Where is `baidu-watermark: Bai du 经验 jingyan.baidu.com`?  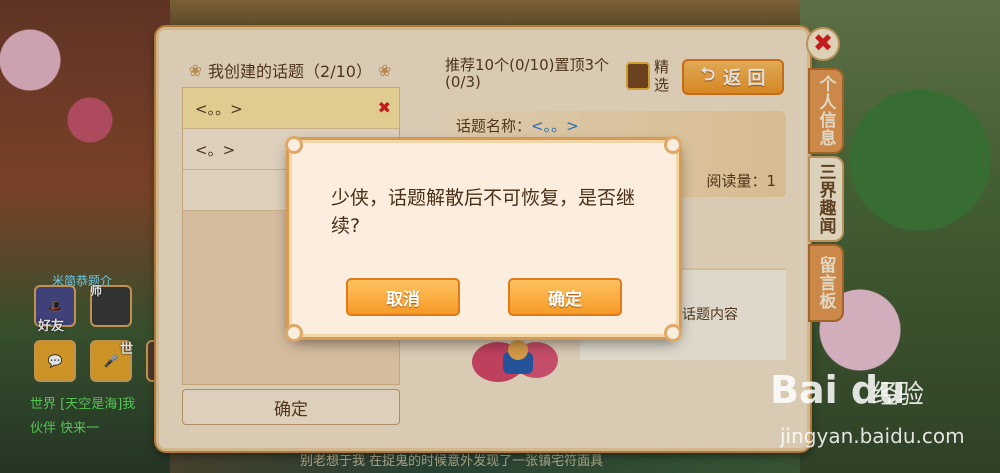 baidu-watermark: Bai du 经验 jingyan.baidu.com is located at coordinates (882, 413).